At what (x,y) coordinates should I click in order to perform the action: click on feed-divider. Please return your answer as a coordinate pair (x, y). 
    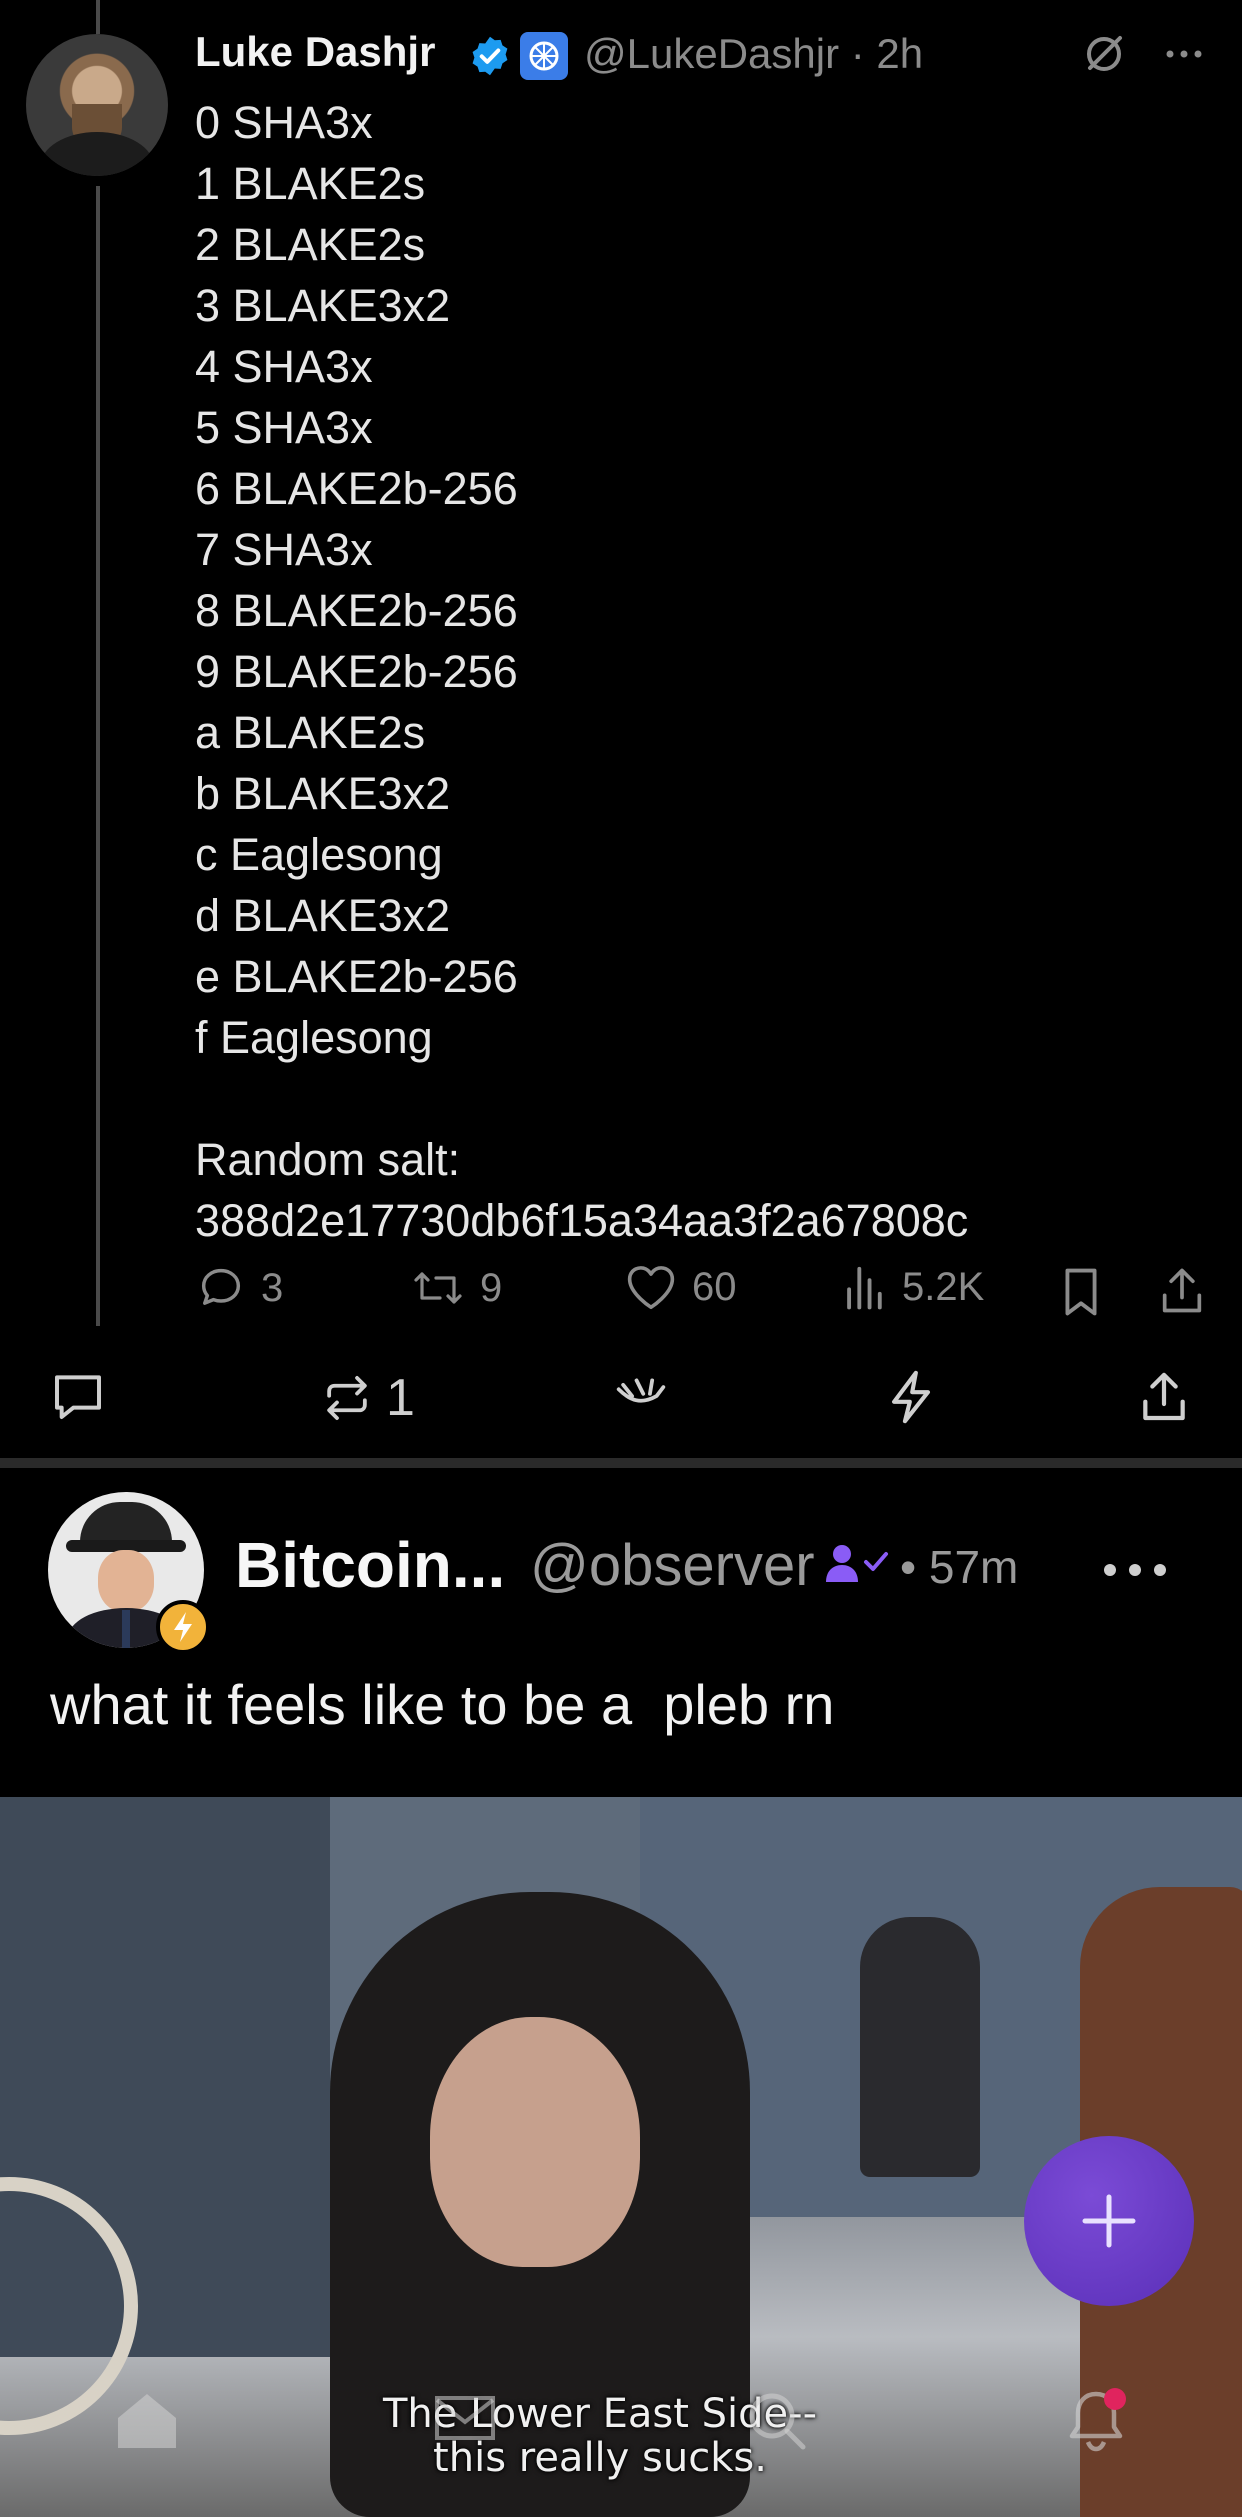
    Looking at the image, I should click on (621, 1463).